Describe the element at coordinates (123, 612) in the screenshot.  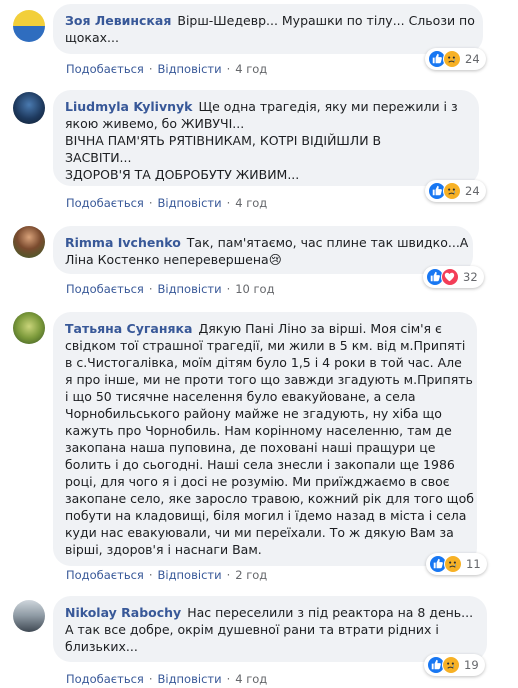
I see `author-name: Nikolay Rabochy` at that location.